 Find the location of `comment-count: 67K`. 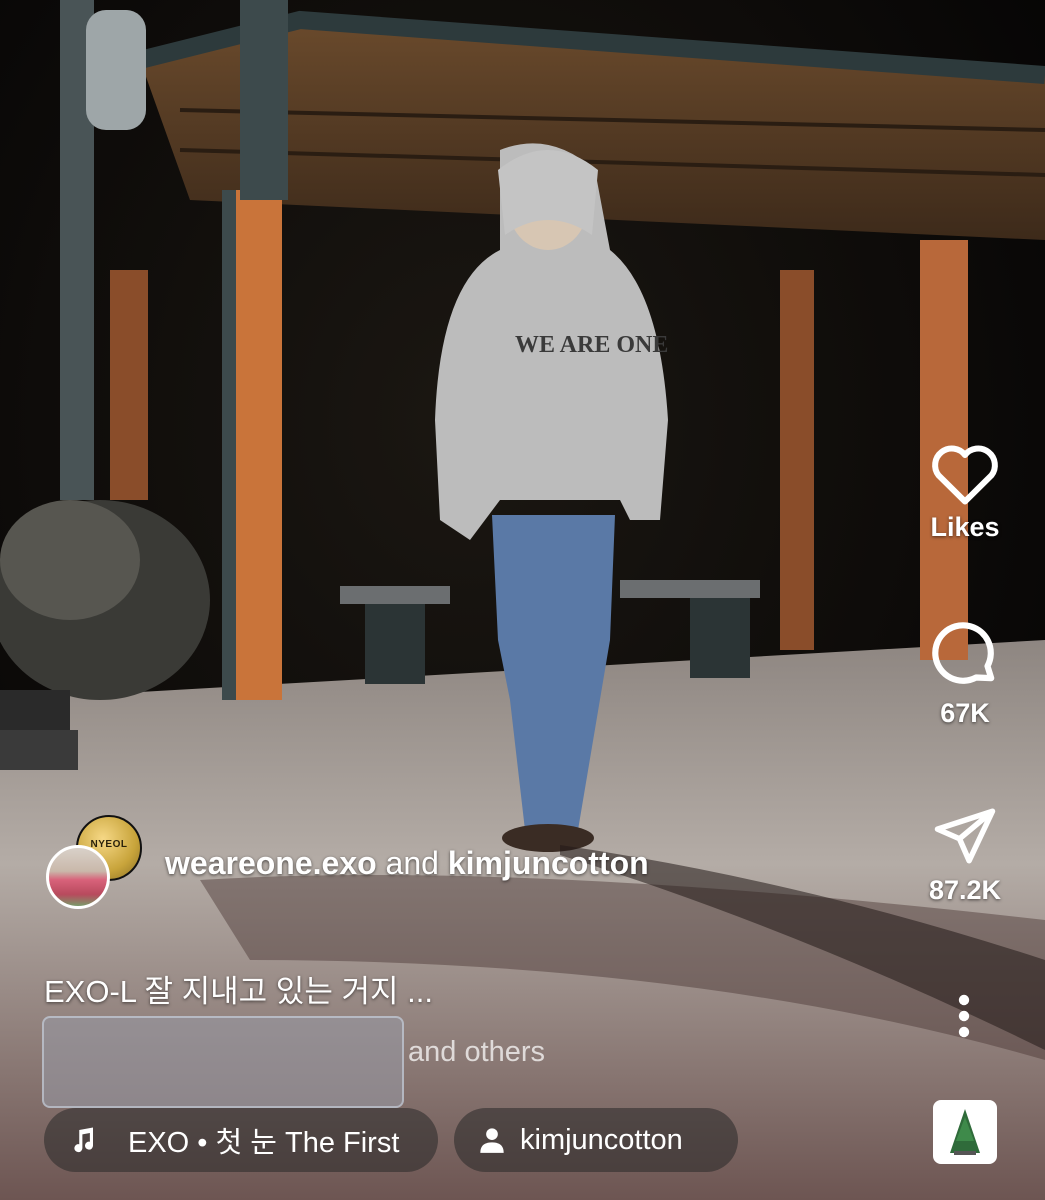

comment-count: 67K is located at coordinates (965, 713).